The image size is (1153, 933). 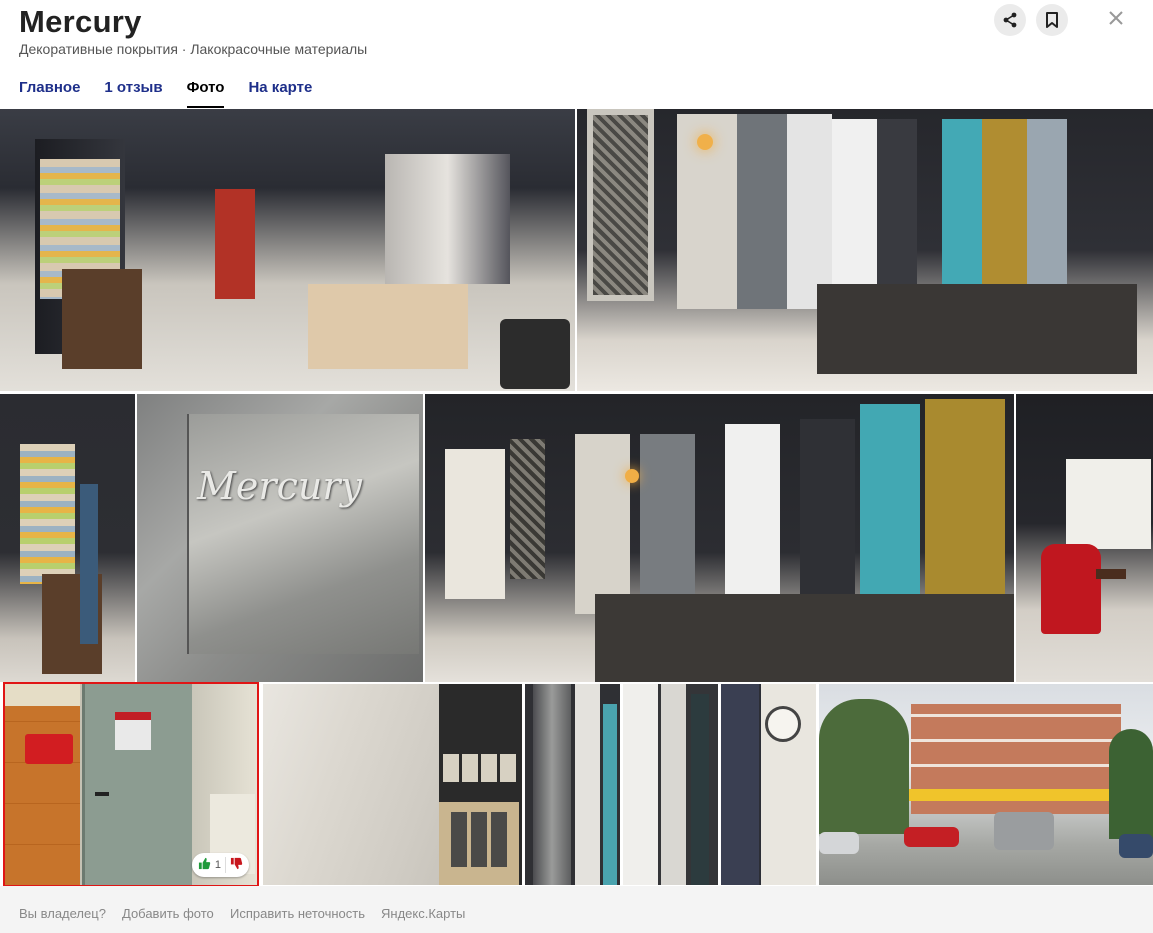 What do you see at coordinates (80, 21) in the screenshot?
I see `page-title: Mercury` at bounding box center [80, 21].